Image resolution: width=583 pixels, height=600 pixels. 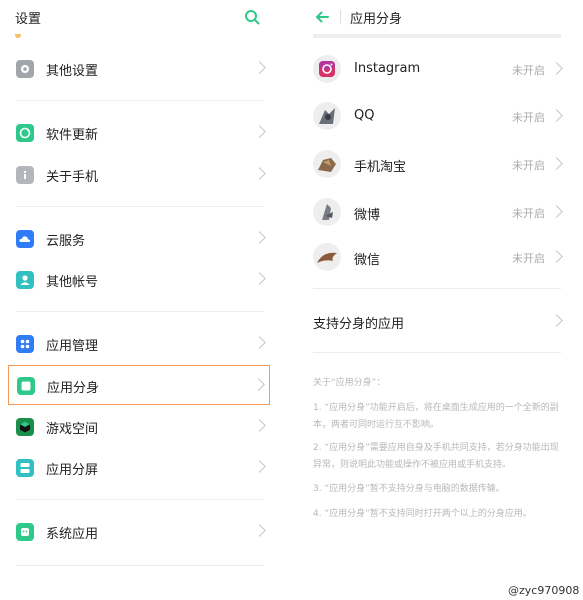 I want to click on app-row-instagram: Instagram 未开启, so click(x=439, y=69).